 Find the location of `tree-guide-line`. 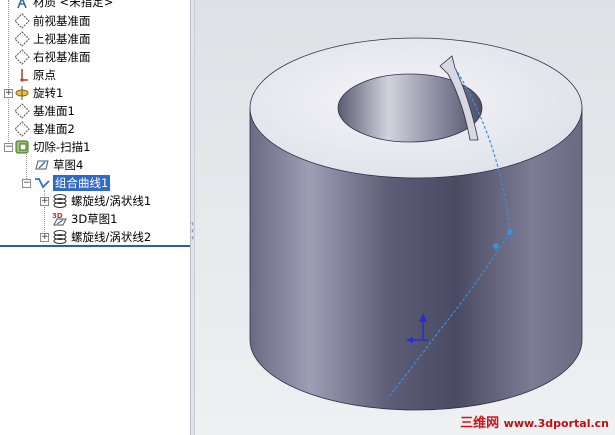

tree-guide-line is located at coordinates (8, 75).